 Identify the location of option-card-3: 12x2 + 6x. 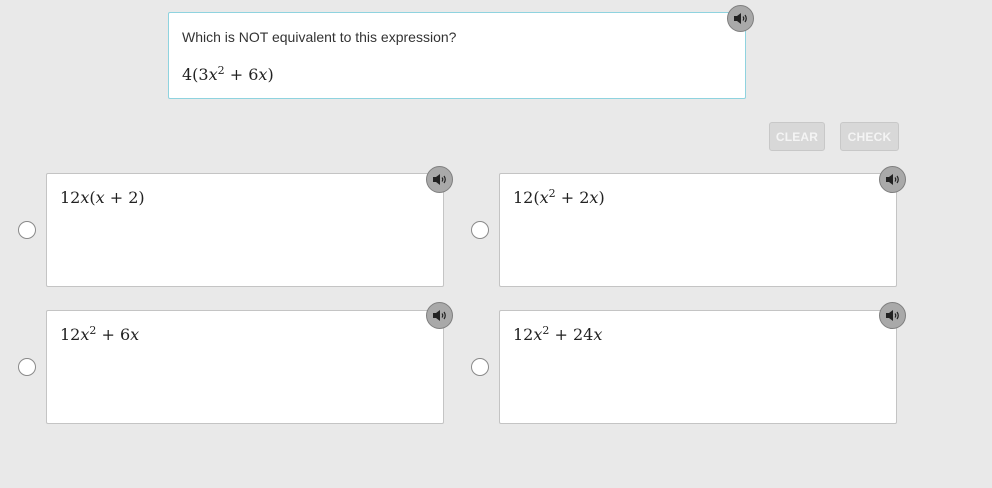
(245, 367).